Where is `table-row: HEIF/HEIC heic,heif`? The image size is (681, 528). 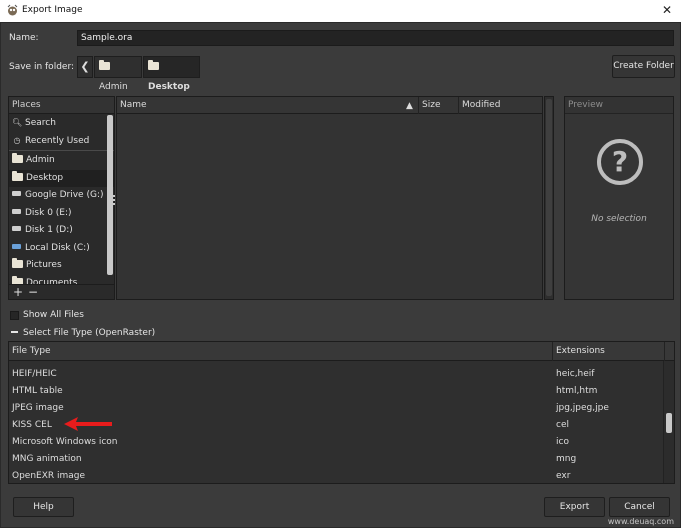 table-row: HEIF/HEIC heic,heif is located at coordinates (337, 374).